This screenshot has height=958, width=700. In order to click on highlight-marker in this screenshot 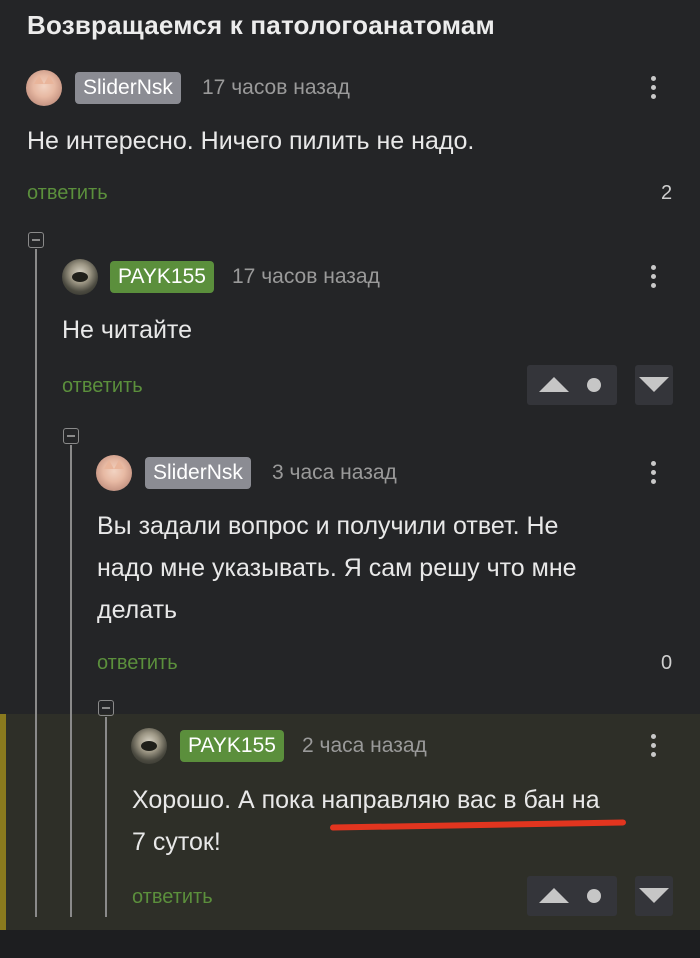, I will do `click(3, 822)`.